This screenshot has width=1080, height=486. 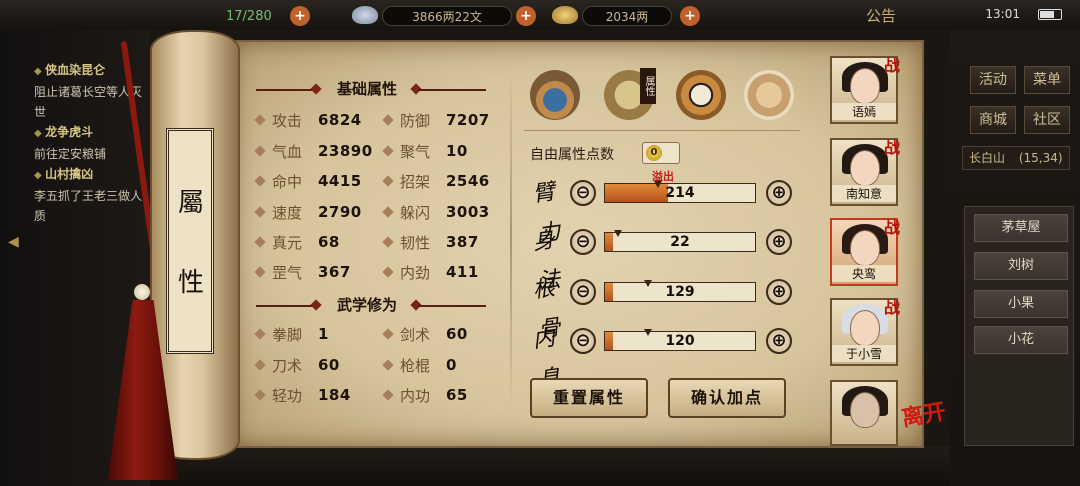 What do you see at coordinates (1002, 14) in the screenshot?
I see `system-clock: 13:01` at bounding box center [1002, 14].